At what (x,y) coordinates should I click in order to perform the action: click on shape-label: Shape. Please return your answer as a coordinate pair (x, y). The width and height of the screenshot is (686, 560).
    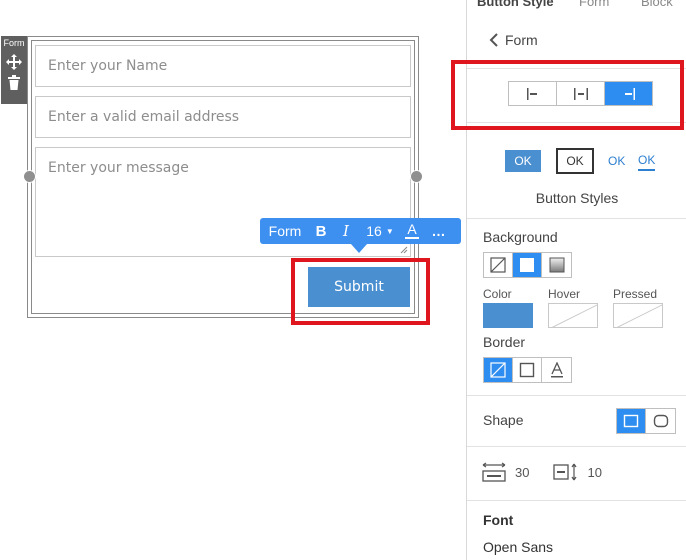
    Looking at the image, I should click on (503, 420).